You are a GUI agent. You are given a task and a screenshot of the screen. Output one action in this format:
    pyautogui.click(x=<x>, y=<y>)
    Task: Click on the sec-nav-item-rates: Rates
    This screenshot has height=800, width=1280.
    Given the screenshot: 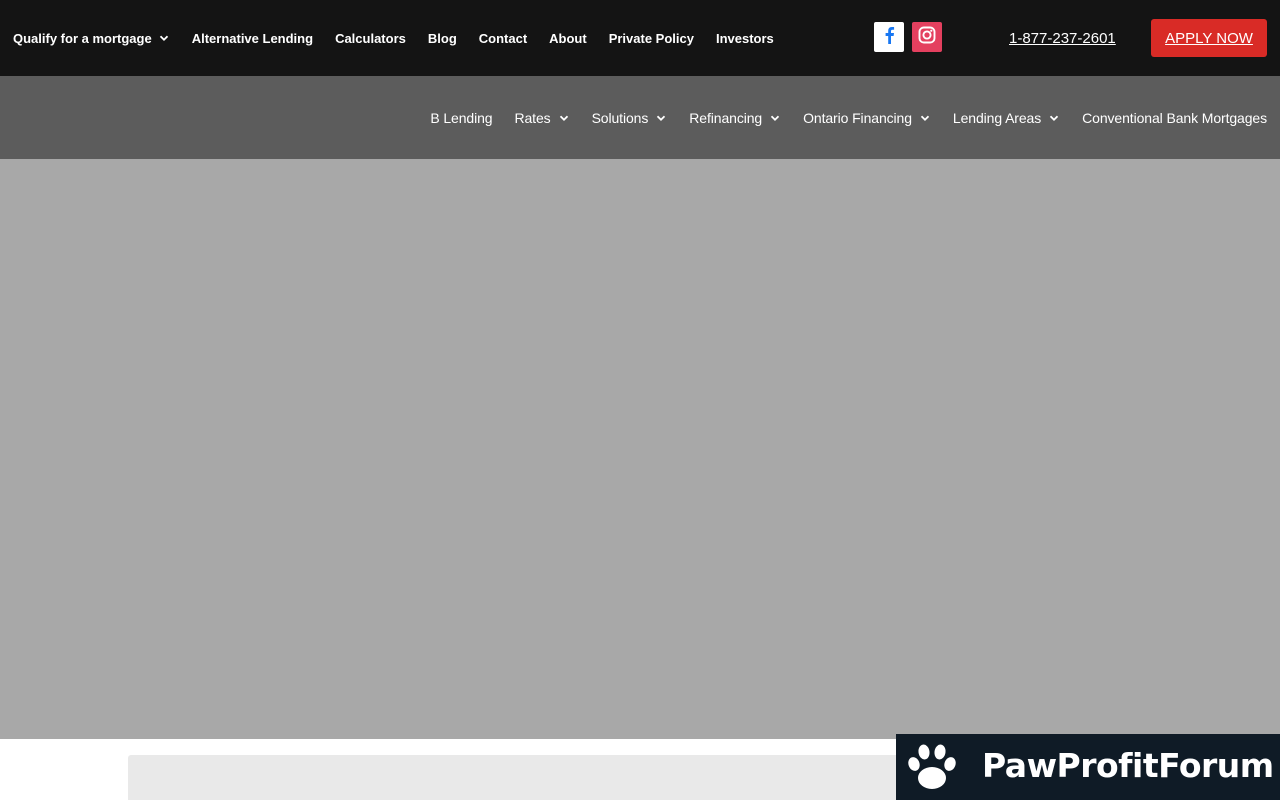 What is the action you would take?
    pyautogui.click(x=541, y=118)
    